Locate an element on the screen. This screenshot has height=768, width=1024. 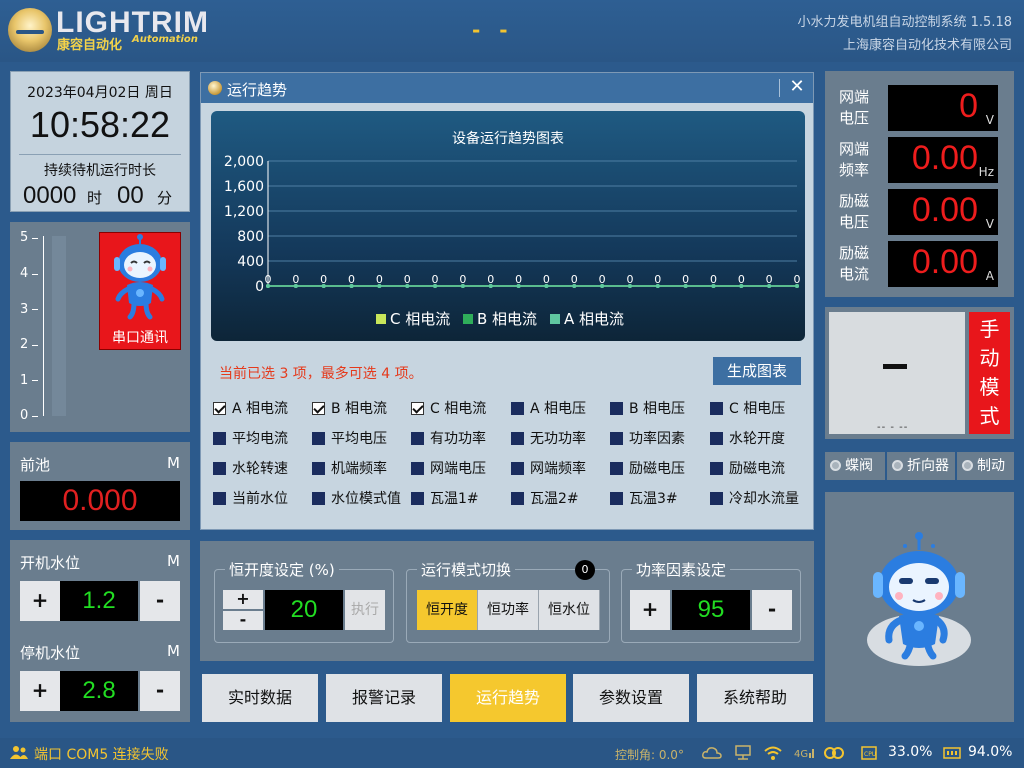
mode-option-button: 恒水位 is located at coordinates (569, 610).